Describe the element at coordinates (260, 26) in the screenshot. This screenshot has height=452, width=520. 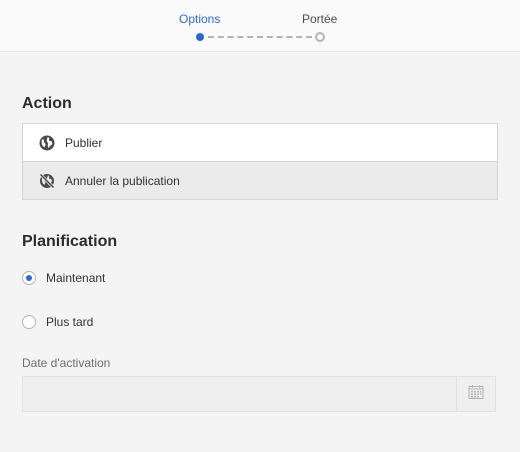
I see `wizard-stepper: Options Portée` at that location.